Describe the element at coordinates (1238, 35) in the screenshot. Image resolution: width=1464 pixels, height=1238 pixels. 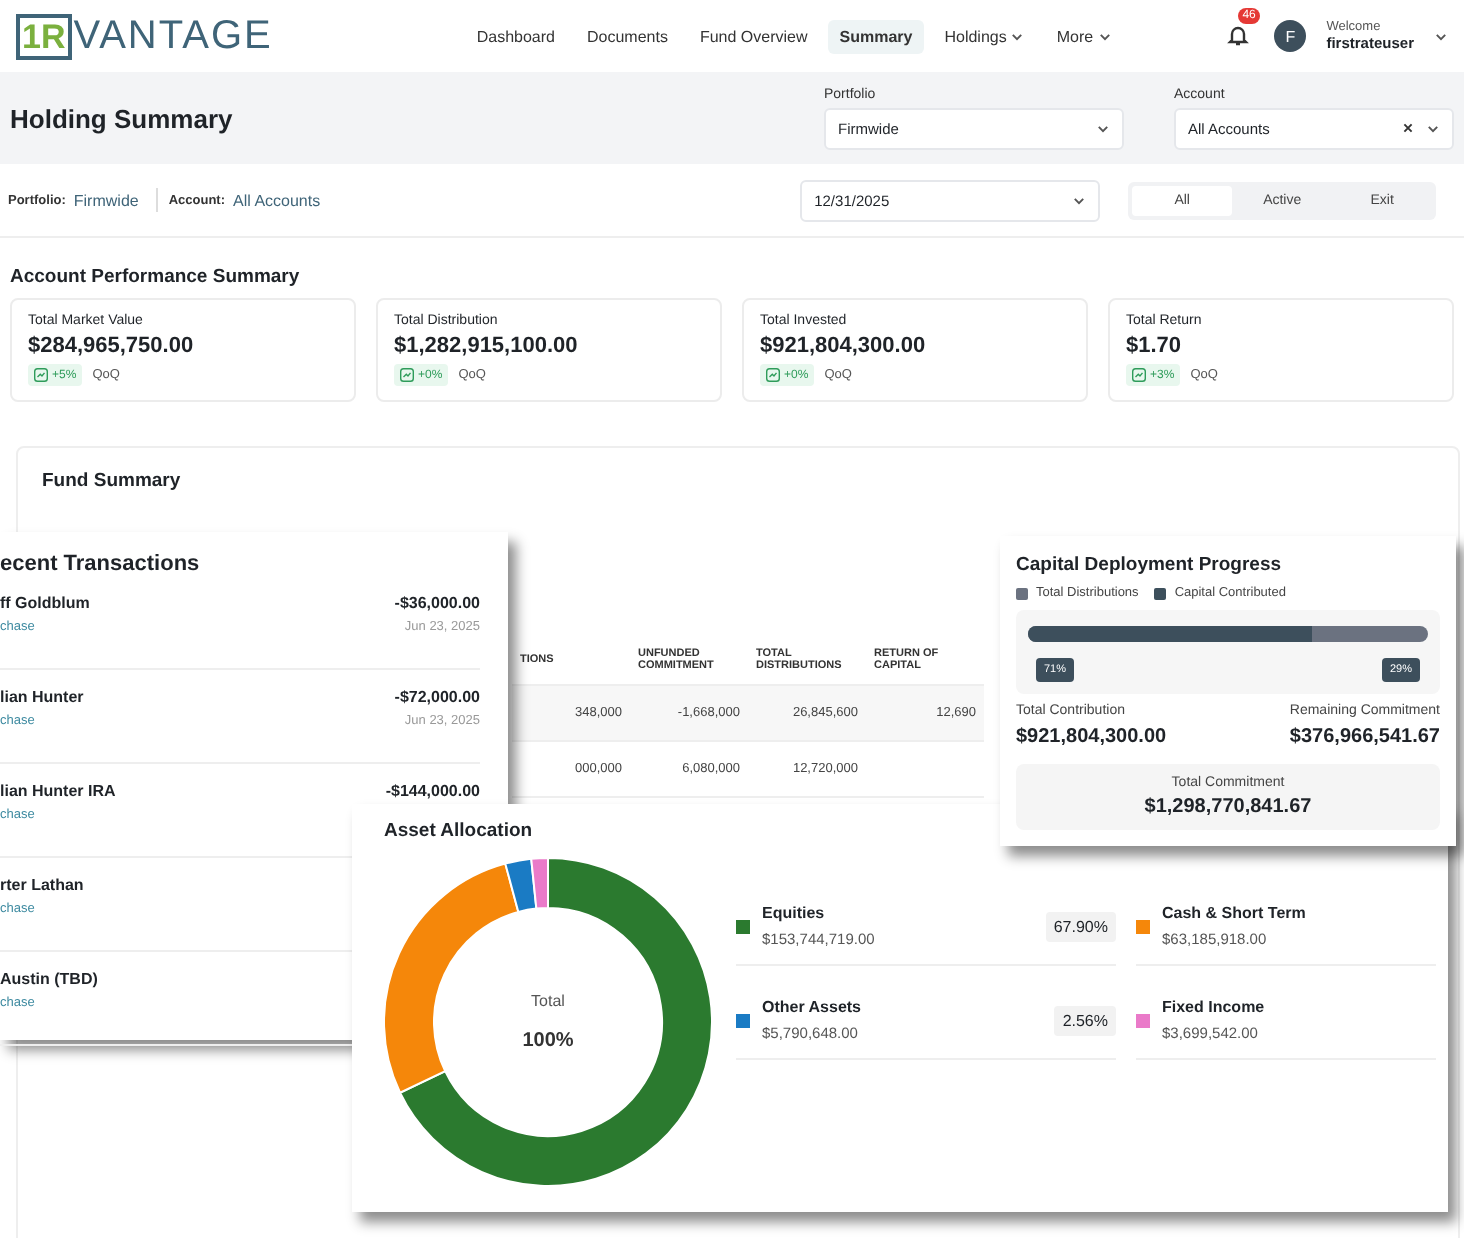
I see `bell-icon` at that location.